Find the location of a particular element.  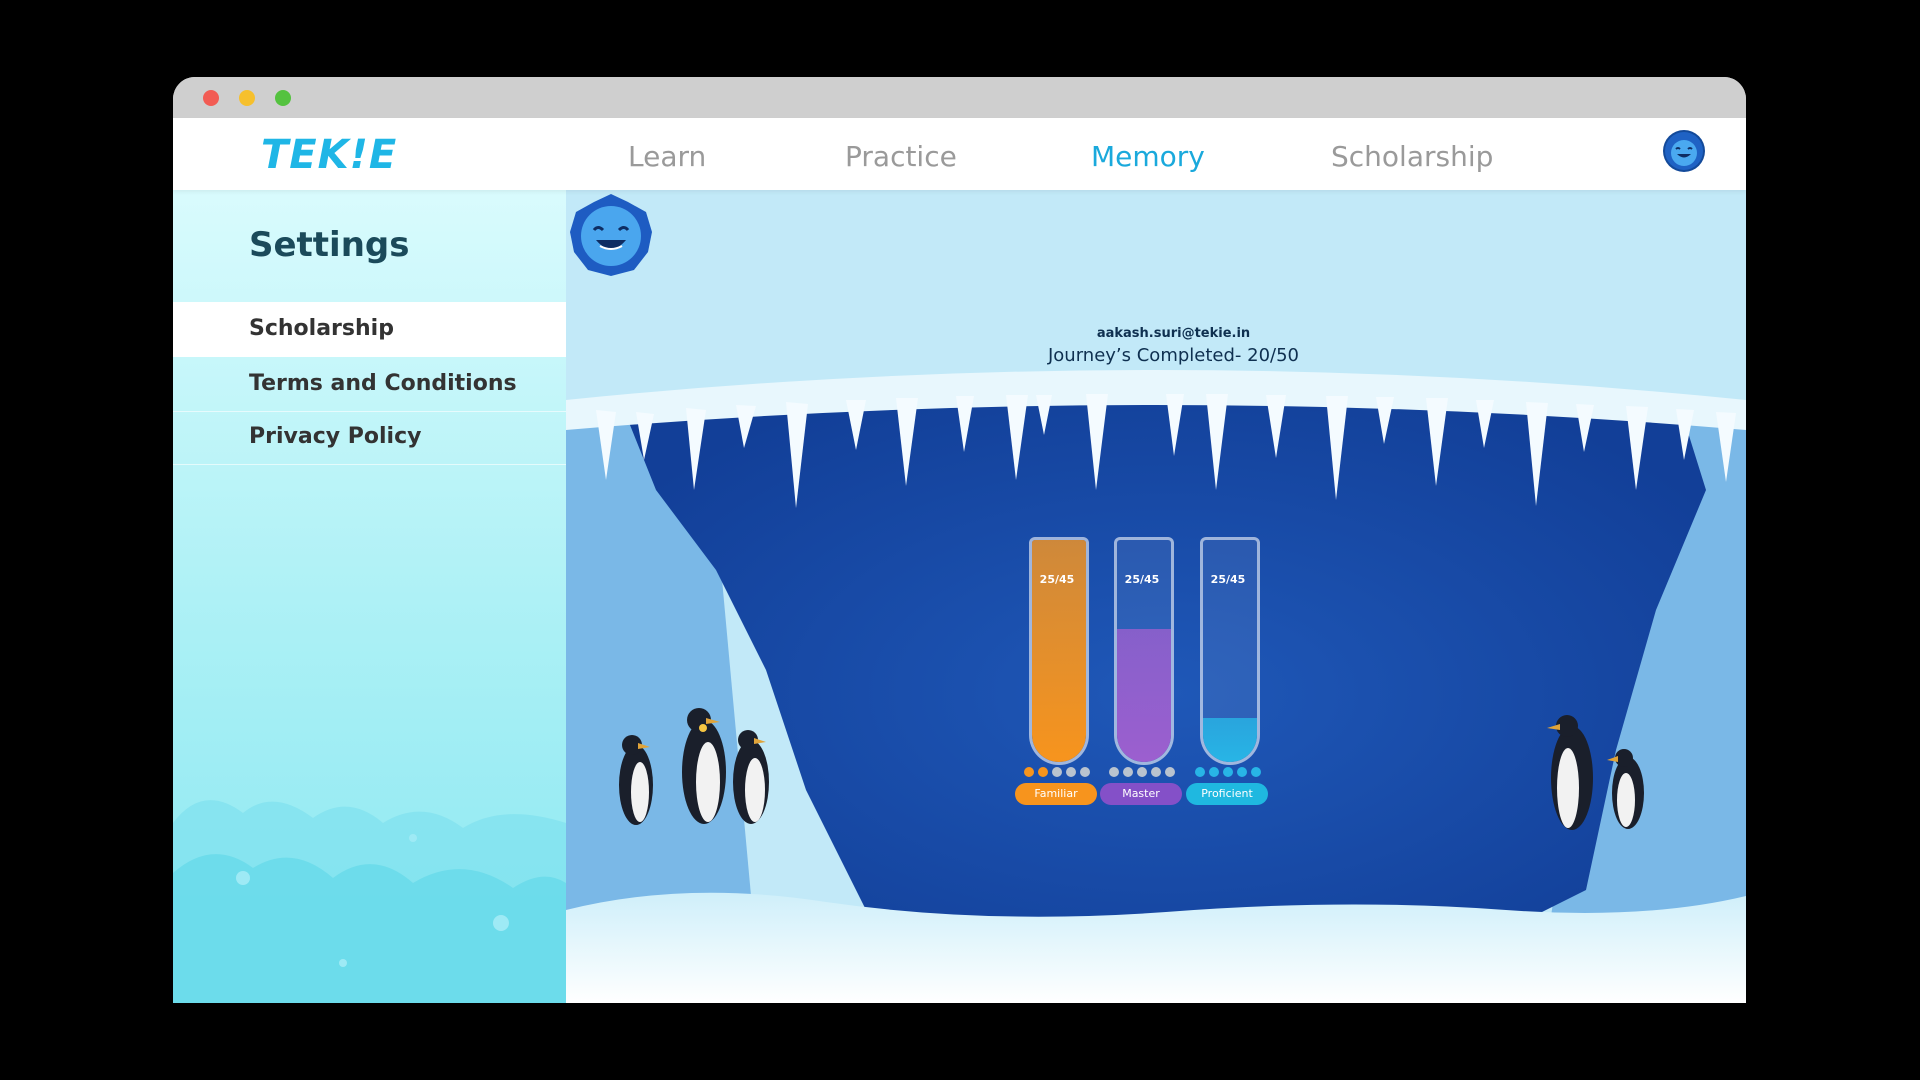

memory-tube-master: 25/45 Master is located at coordinates (1142, 671).